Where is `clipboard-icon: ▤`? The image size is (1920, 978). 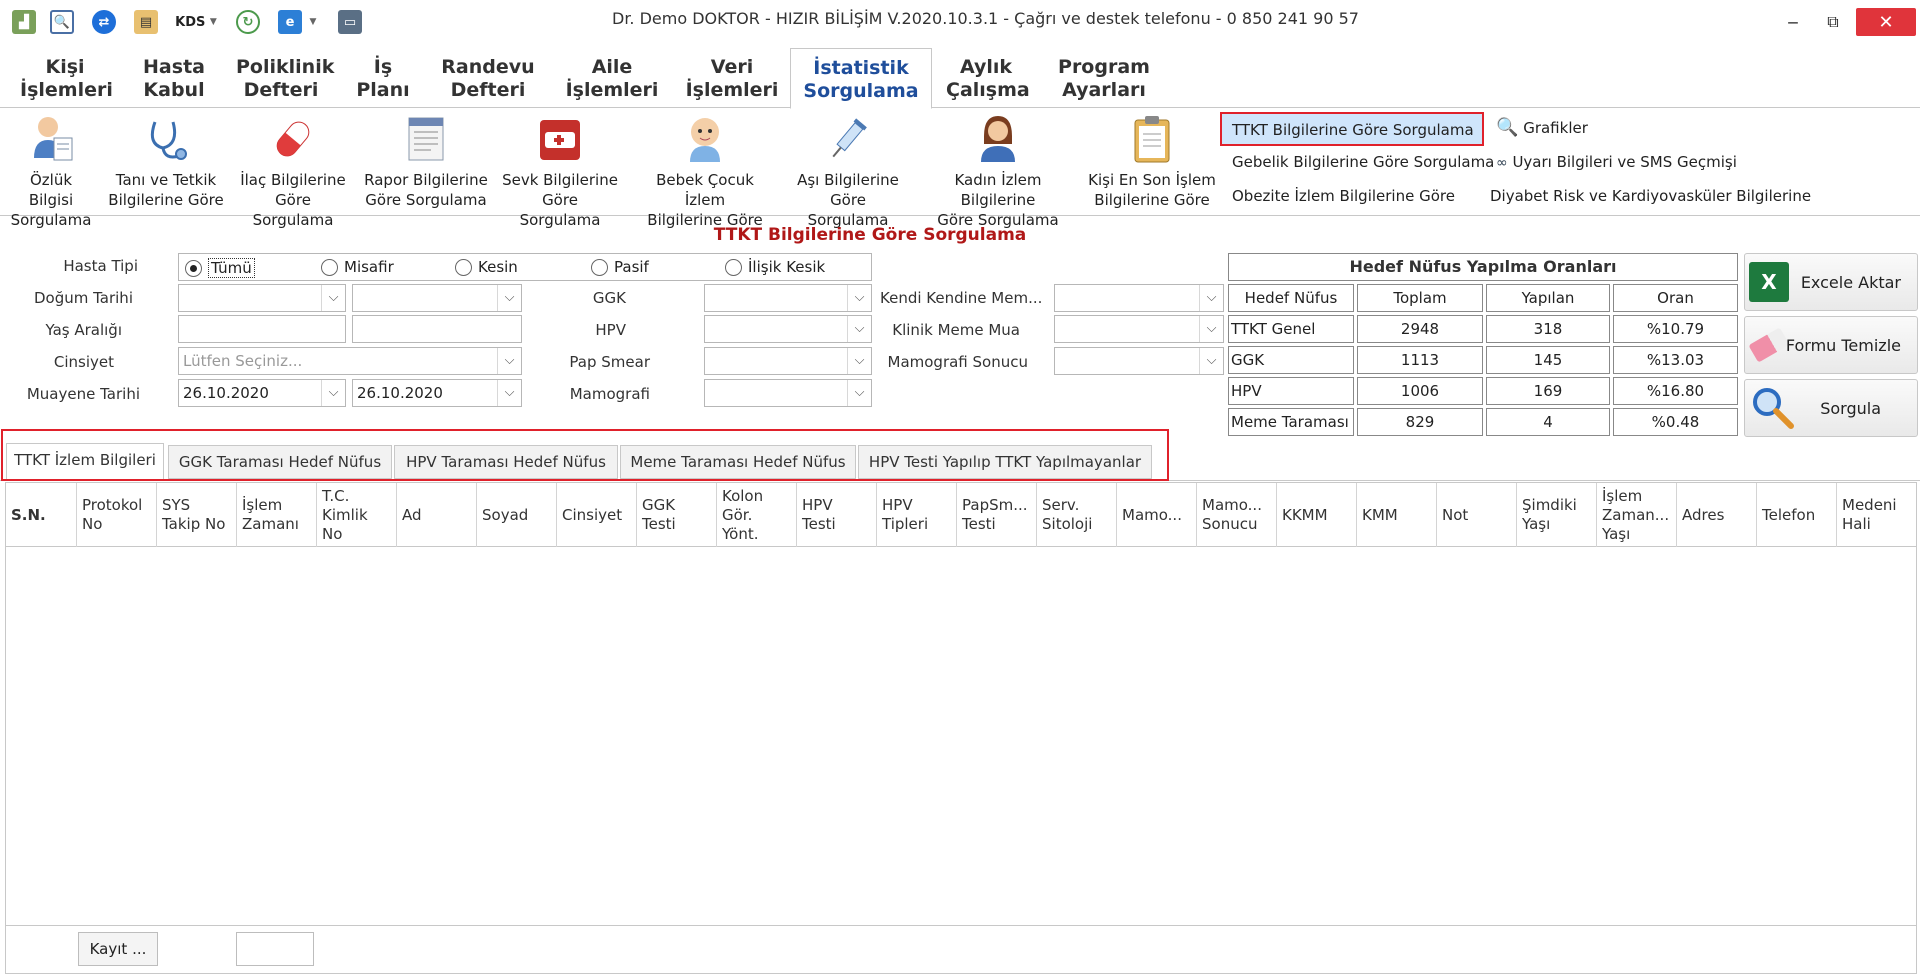 clipboard-icon: ▤ is located at coordinates (146, 22).